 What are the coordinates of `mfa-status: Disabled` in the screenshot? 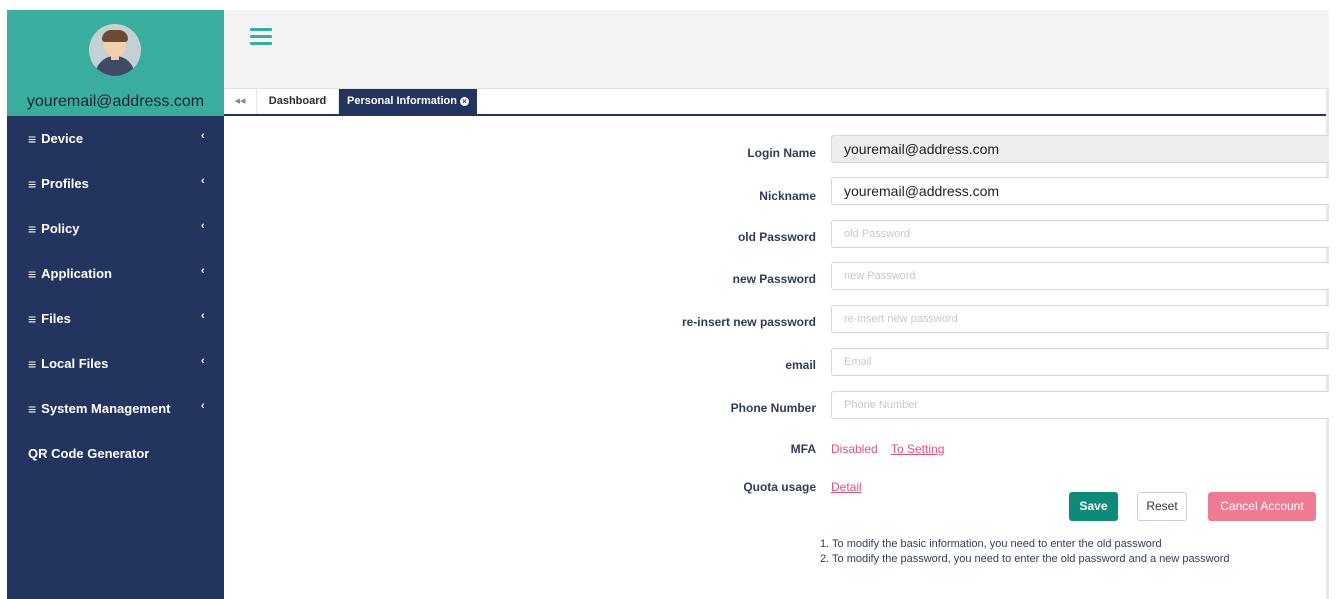 It's located at (854, 449).